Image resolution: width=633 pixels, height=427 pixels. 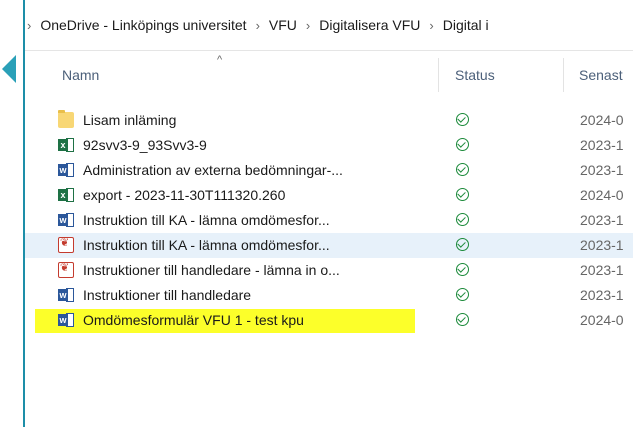 What do you see at coordinates (9, 69) in the screenshot?
I see `expand-arrow-icon` at bounding box center [9, 69].